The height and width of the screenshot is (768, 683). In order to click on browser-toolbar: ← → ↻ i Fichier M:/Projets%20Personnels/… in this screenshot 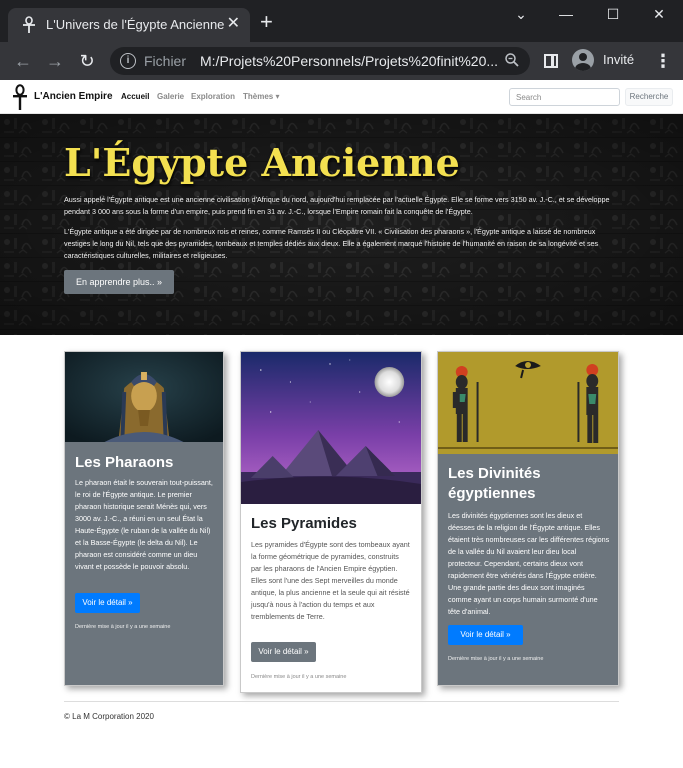, I will do `click(341, 61)`.